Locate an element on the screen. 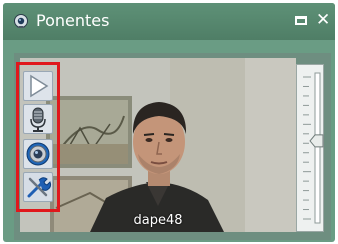  camera-icon is located at coordinates (38, 154).